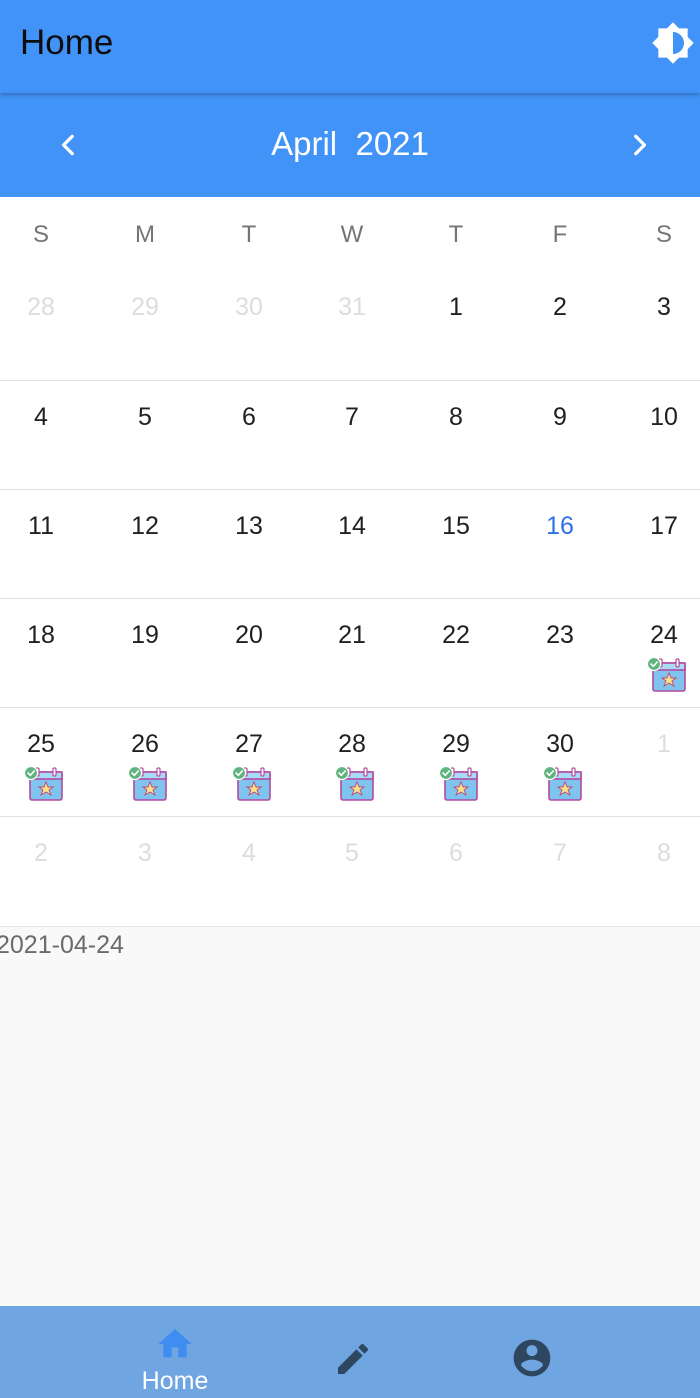 This screenshot has width=700, height=1398. I want to click on page-title: Home, so click(67, 42).